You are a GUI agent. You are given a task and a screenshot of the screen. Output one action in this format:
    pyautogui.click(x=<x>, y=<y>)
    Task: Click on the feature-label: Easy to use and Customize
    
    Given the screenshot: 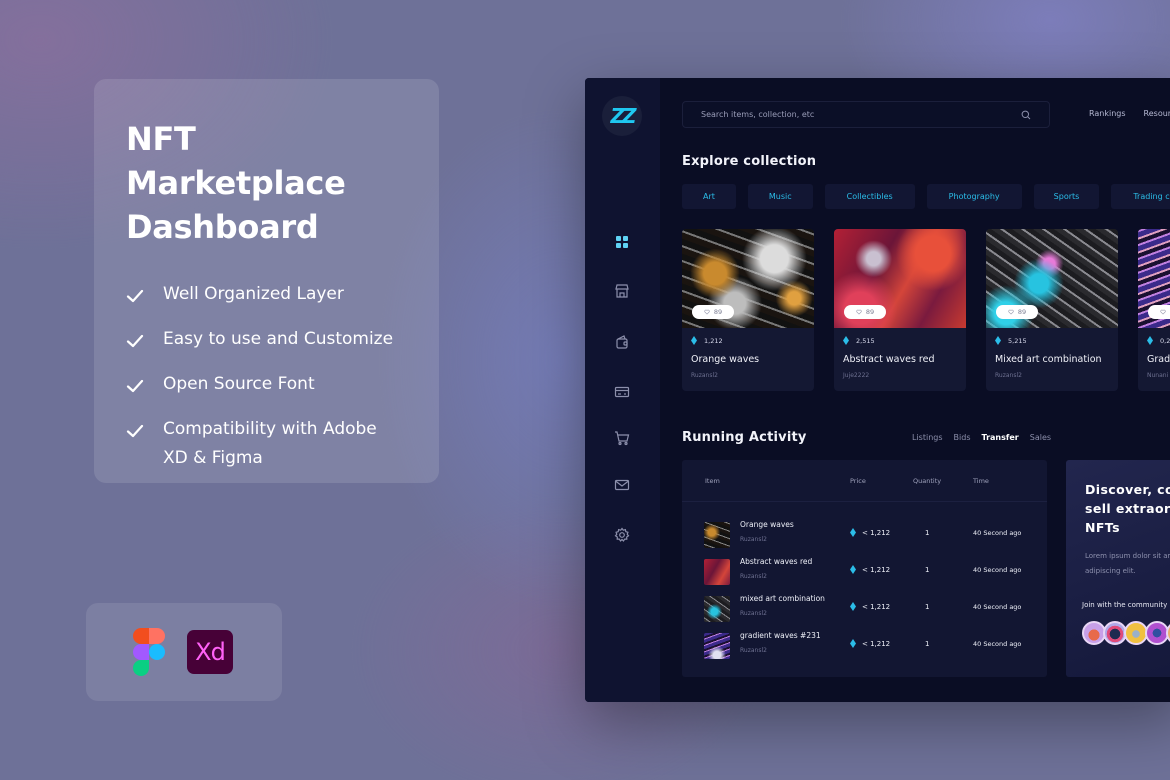 What is the action you would take?
    pyautogui.click(x=278, y=339)
    